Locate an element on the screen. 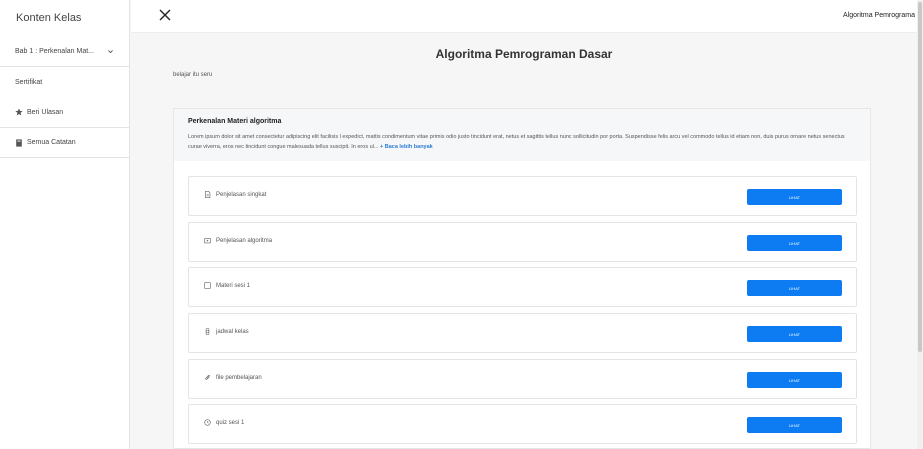  list-item-label: Materi sesi 1 is located at coordinates (233, 285).